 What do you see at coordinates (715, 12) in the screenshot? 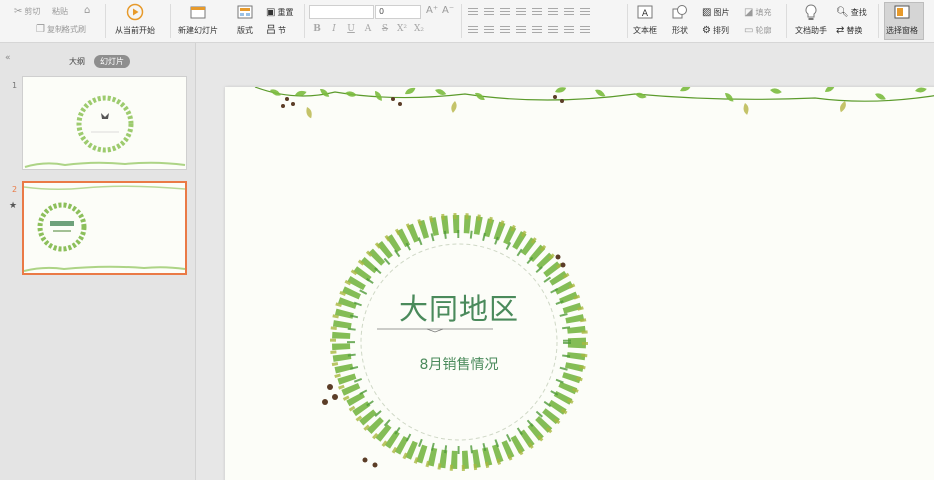
I see `picture-button: ▨ 图片` at bounding box center [715, 12].